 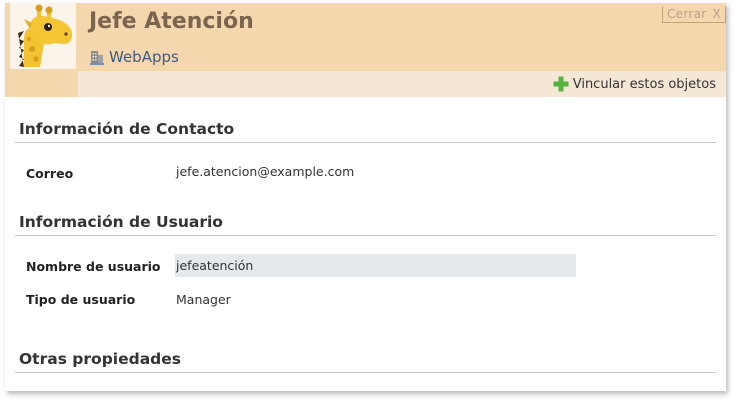 I want to click on user-type-label: Tipo de usuario, so click(x=81, y=299).